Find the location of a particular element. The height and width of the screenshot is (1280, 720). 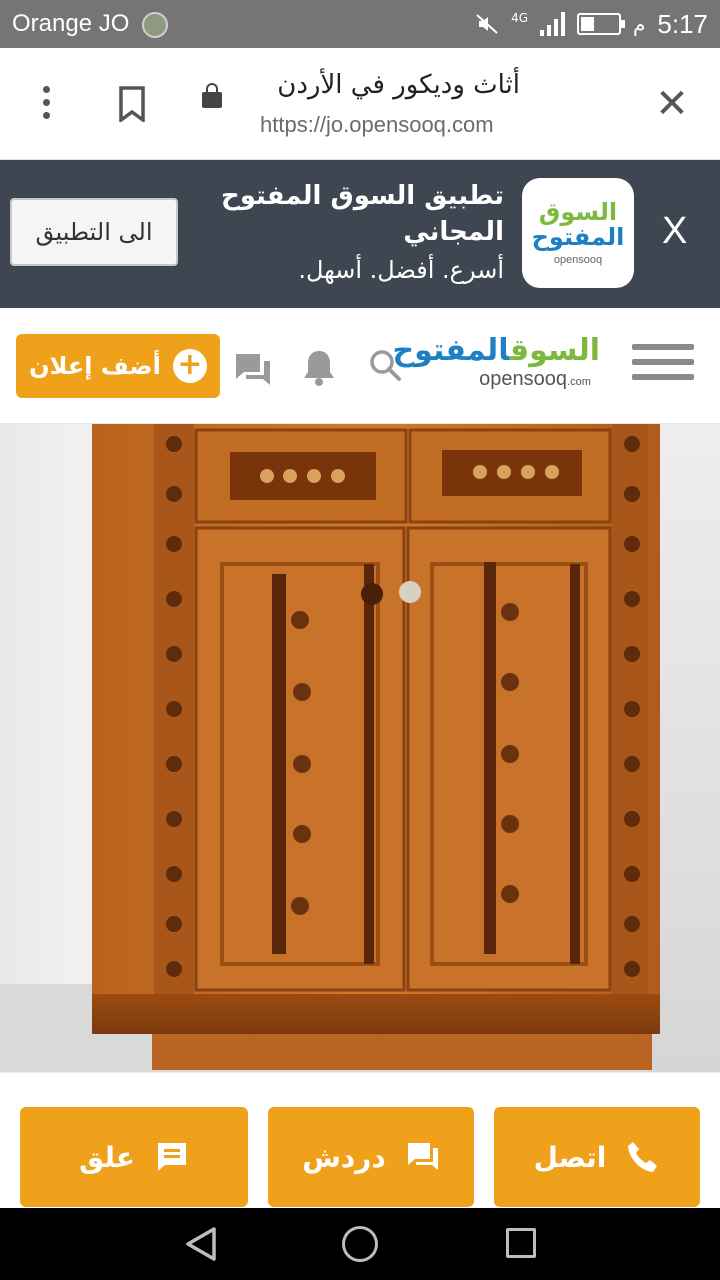

status-bar: Orange JO 4G م 5:17 is located at coordinates (360, 24).